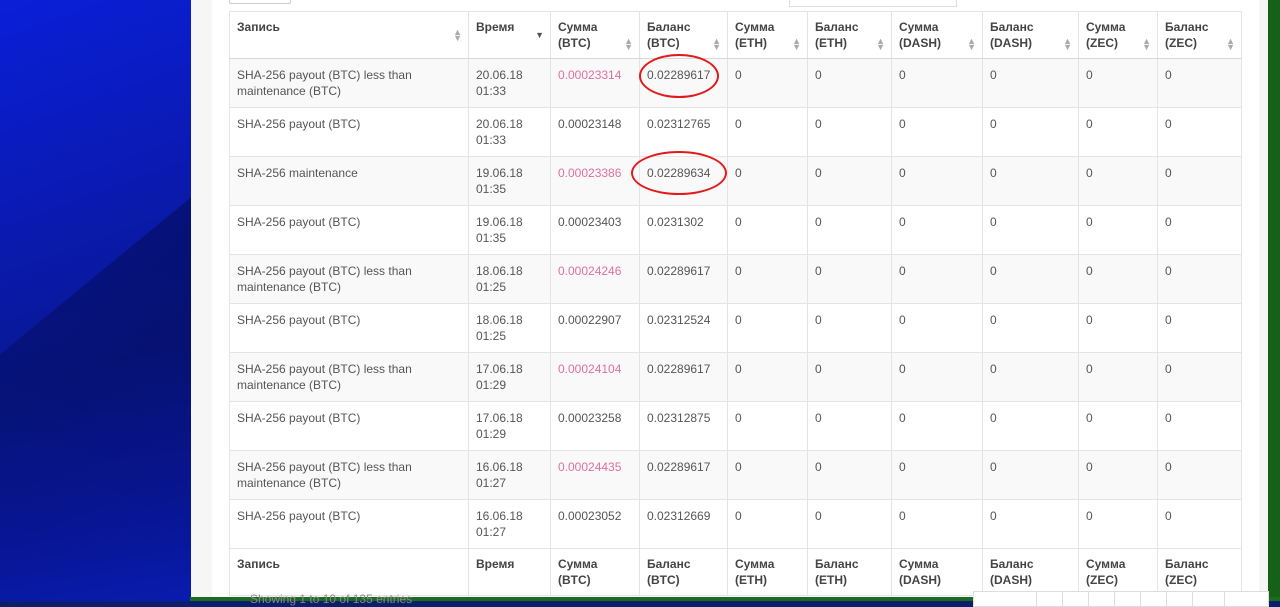 This screenshot has width=1280, height=607. Describe the element at coordinates (937, 35) in the screenshot. I see `column-header: Сумма (DASH) ▲ ▼` at that location.